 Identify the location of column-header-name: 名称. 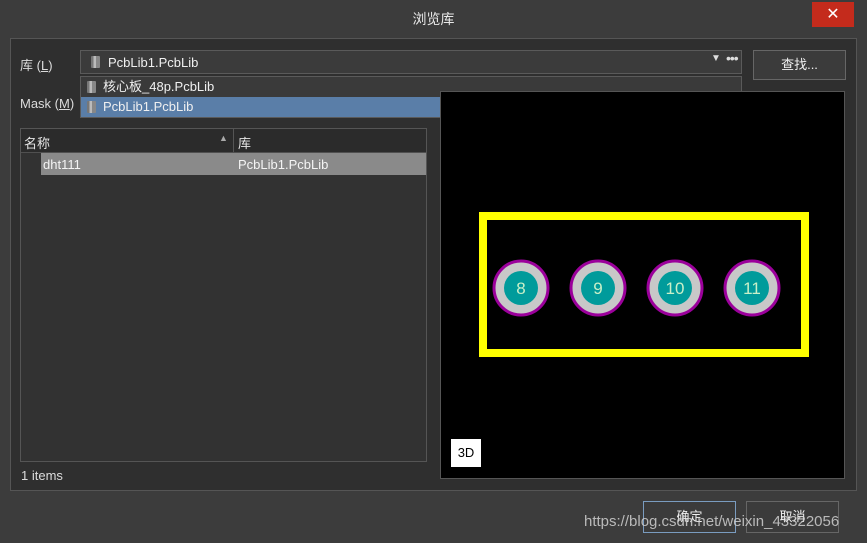
(37, 142).